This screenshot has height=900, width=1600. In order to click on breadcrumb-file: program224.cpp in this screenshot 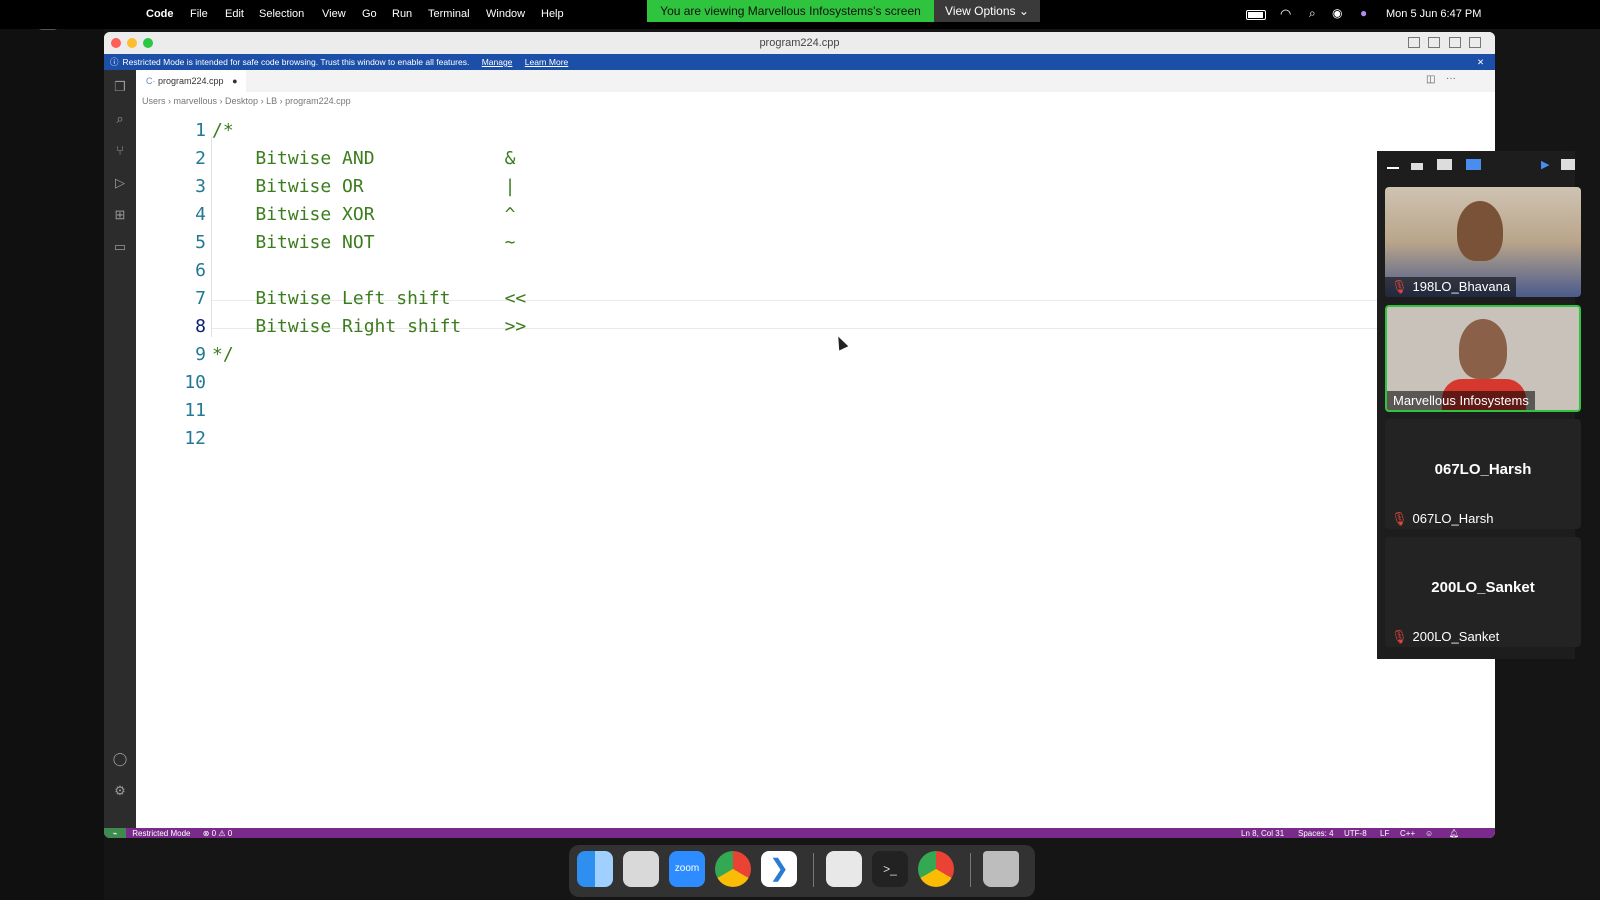, I will do `click(318, 101)`.